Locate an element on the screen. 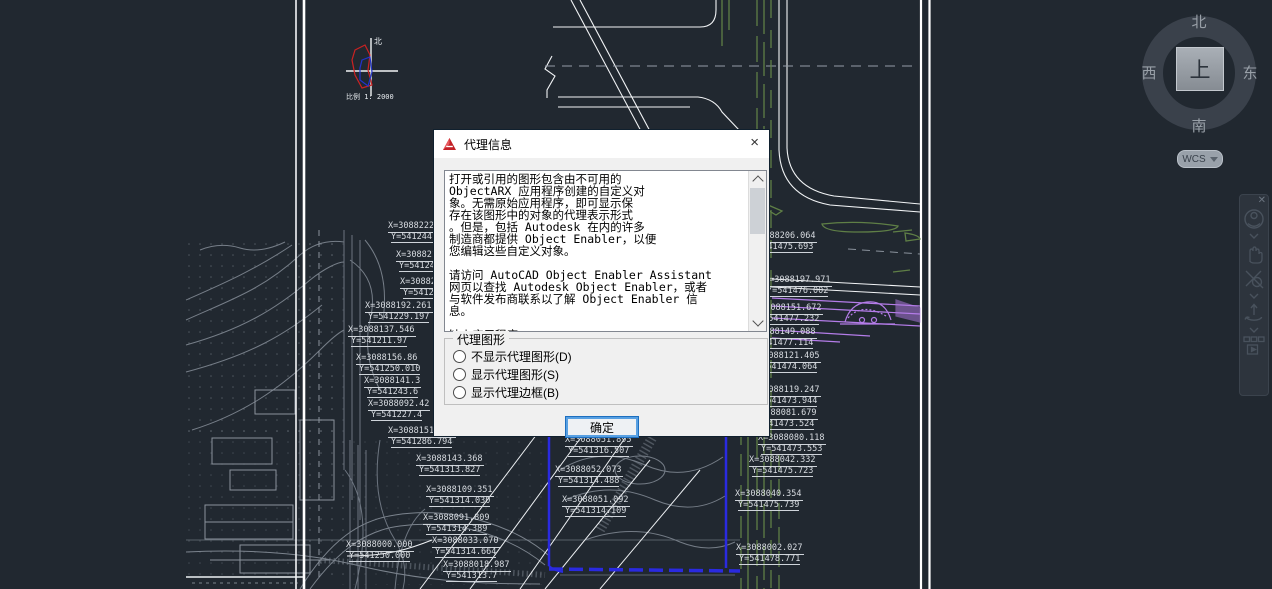 Image resolution: width=1272 pixels, height=589 pixels. coord-label: X=3088052.073 Y=541314.488 is located at coordinates (589, 476).